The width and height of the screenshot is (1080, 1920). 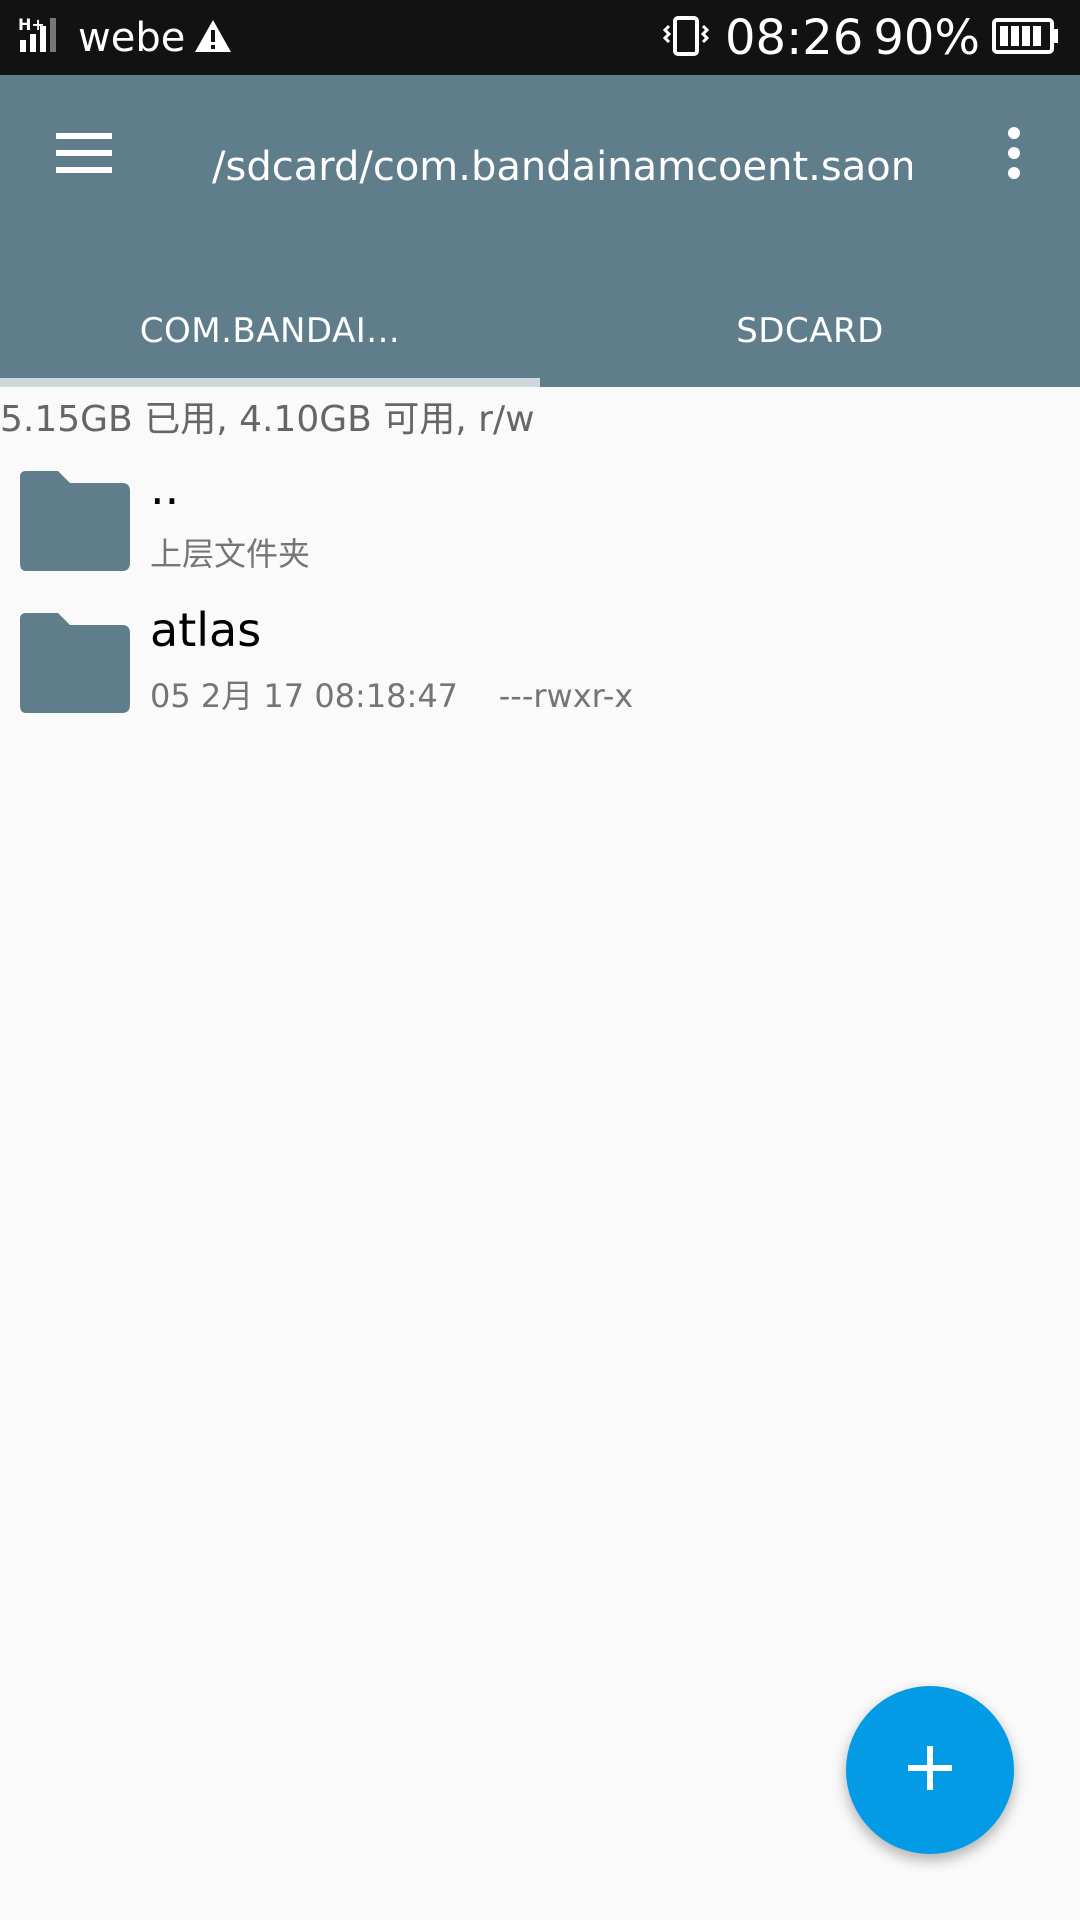 I want to click on warning-icon, so click(x=213, y=38).